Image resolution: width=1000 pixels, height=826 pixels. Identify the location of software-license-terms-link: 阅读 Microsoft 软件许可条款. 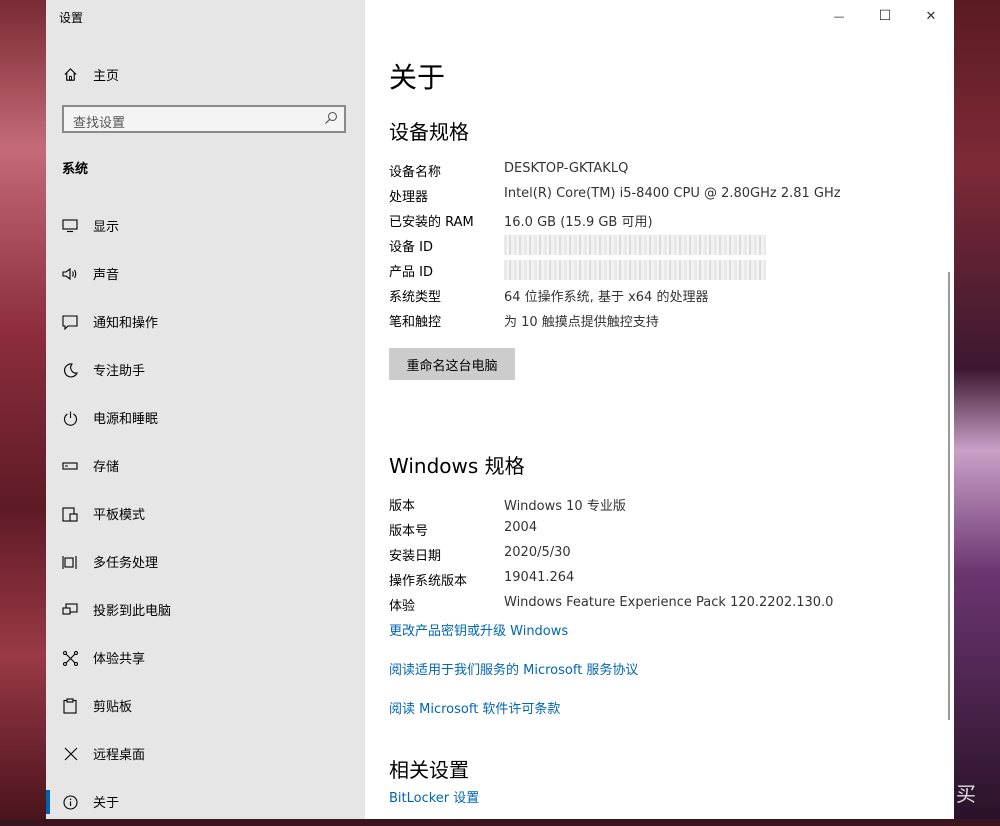
(474, 707).